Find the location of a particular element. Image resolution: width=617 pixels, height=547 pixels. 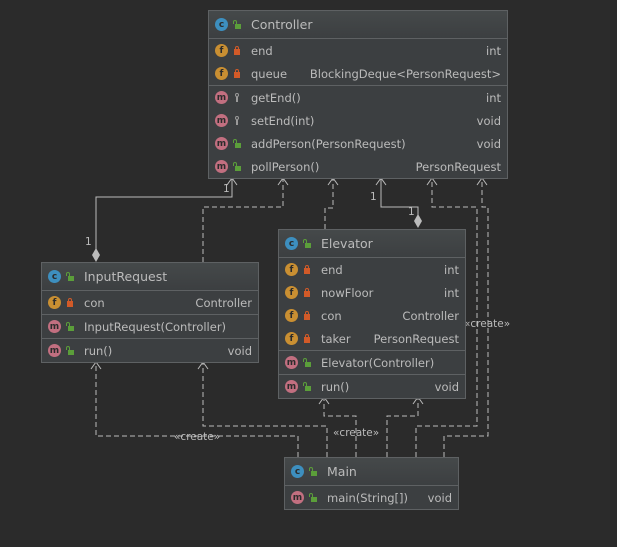

constructor-row: m Elevator(Controller) is located at coordinates (372, 362).